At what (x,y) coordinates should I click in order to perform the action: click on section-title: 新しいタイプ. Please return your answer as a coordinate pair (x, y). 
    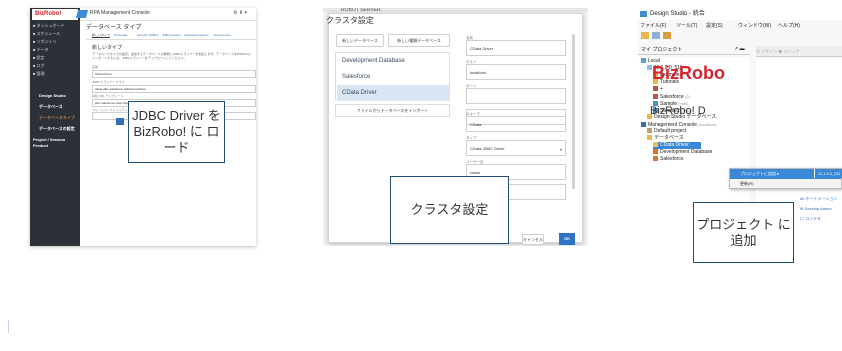
    Looking at the image, I should click on (107, 48).